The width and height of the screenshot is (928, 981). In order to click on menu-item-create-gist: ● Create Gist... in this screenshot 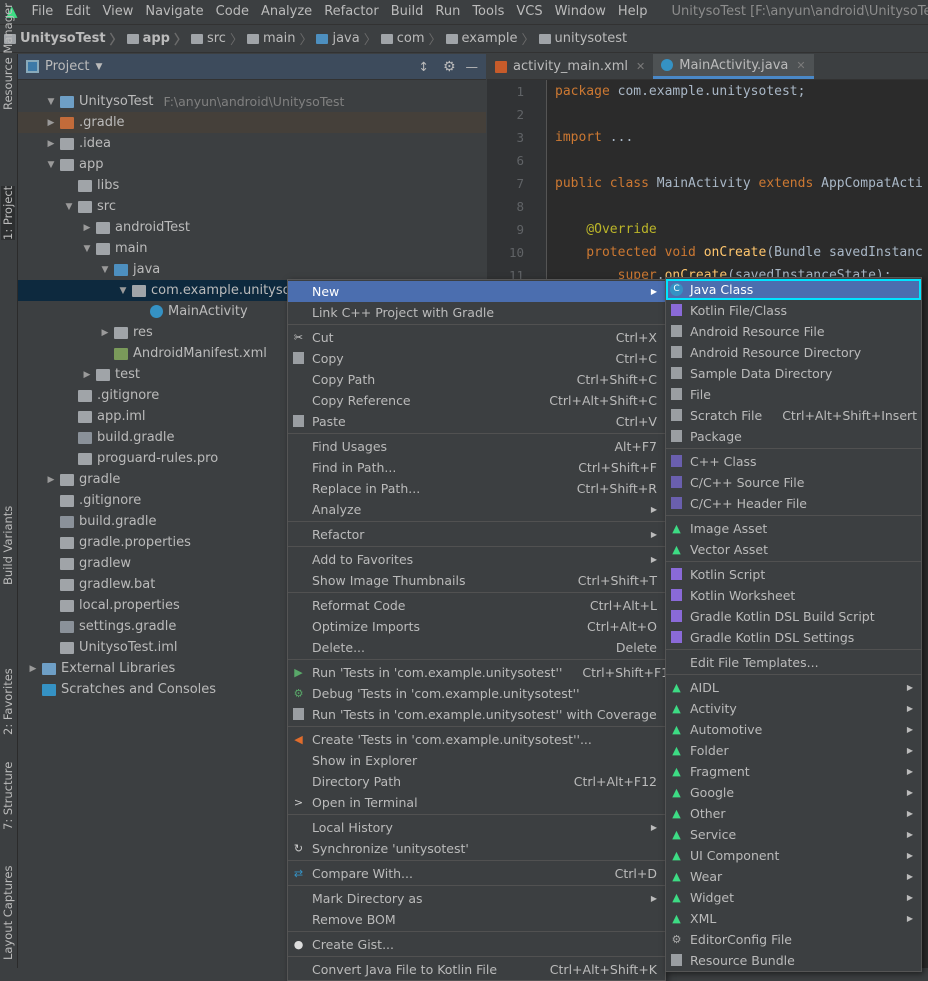, I will do `click(476, 944)`.